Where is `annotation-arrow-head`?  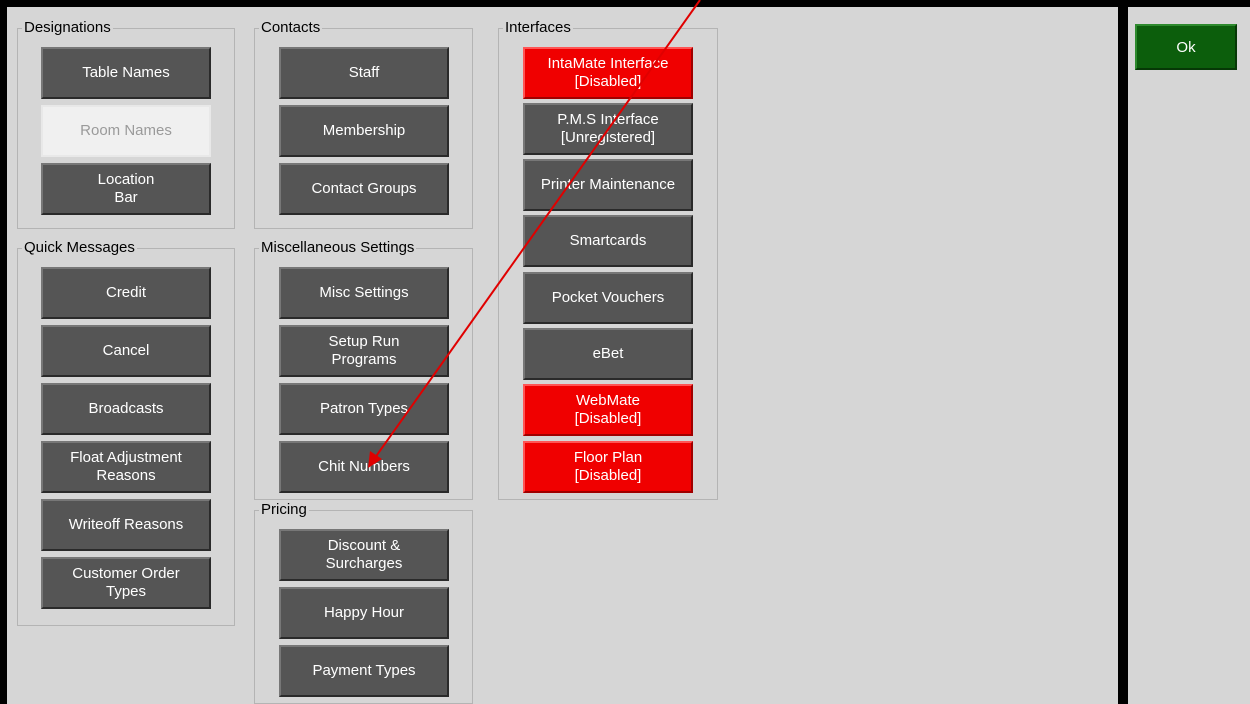
annotation-arrow-head is located at coordinates (375, 459).